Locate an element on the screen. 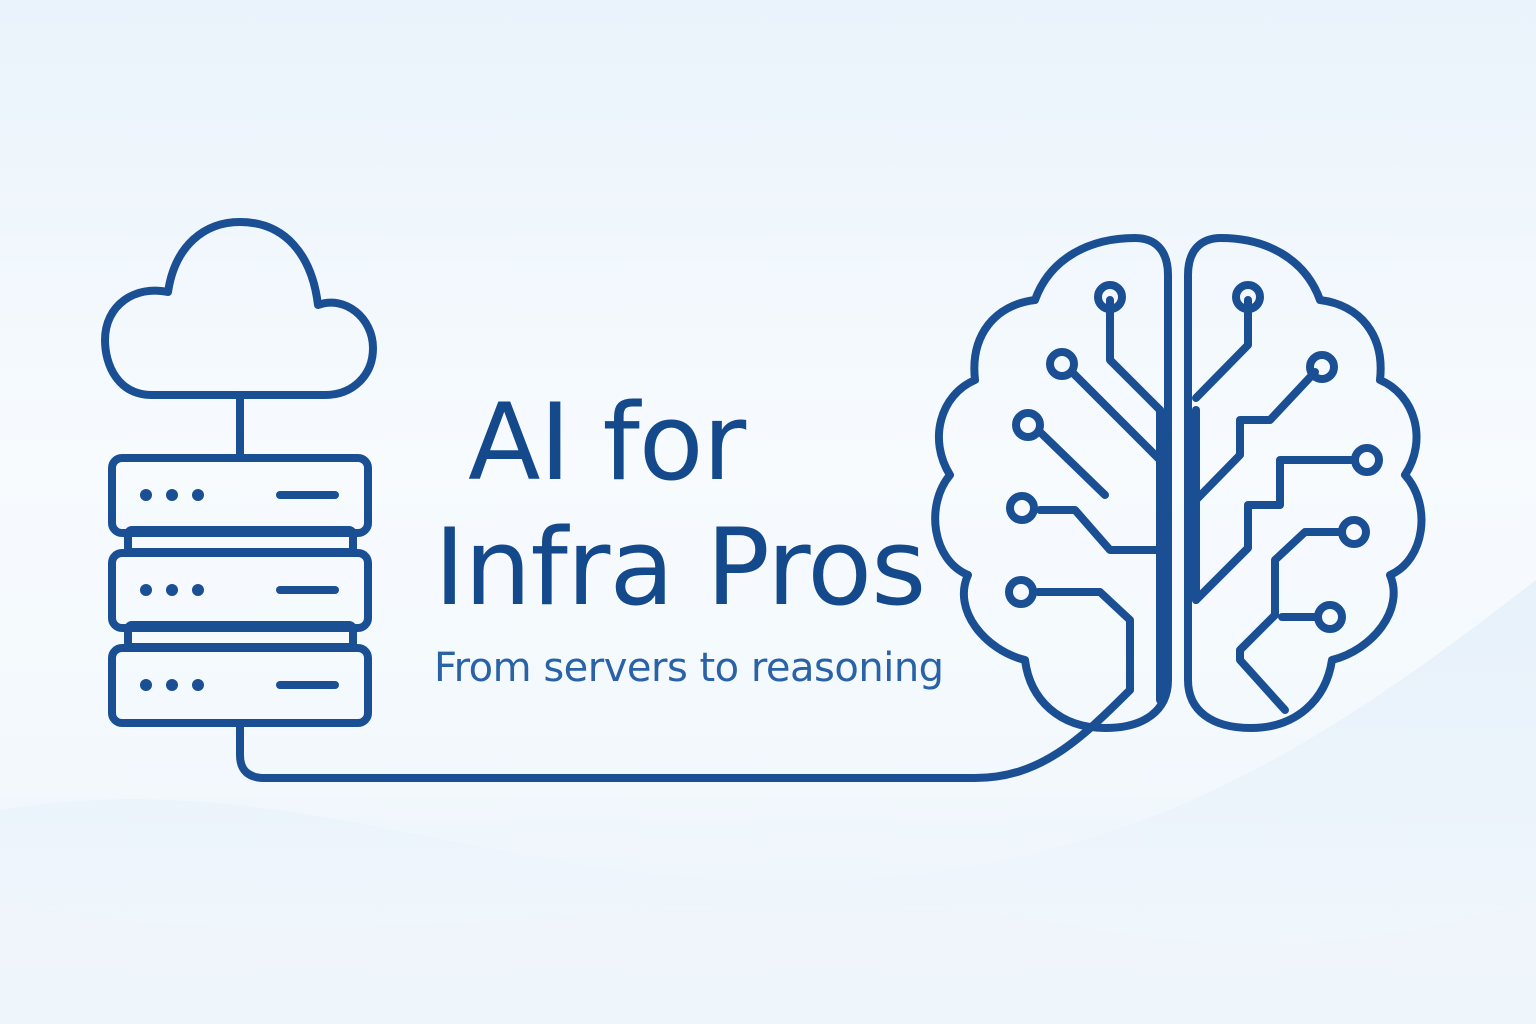  cloud-icon is located at coordinates (239, 308).